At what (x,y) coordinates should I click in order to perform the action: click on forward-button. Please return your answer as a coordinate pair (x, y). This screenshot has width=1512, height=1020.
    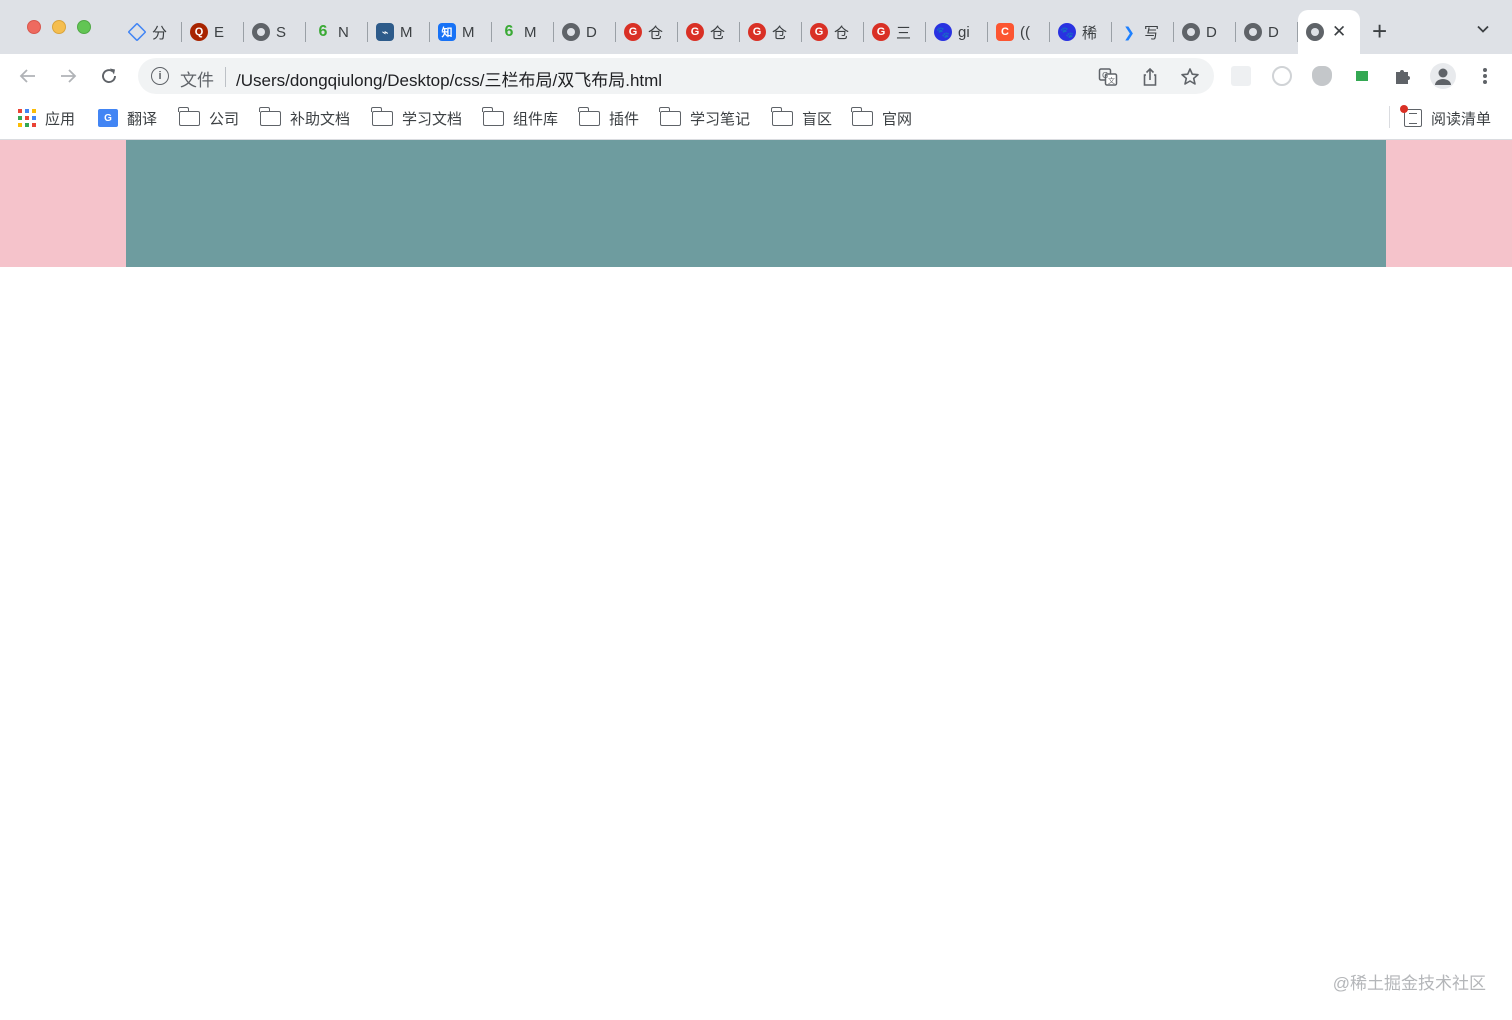
    Looking at the image, I should click on (68, 76).